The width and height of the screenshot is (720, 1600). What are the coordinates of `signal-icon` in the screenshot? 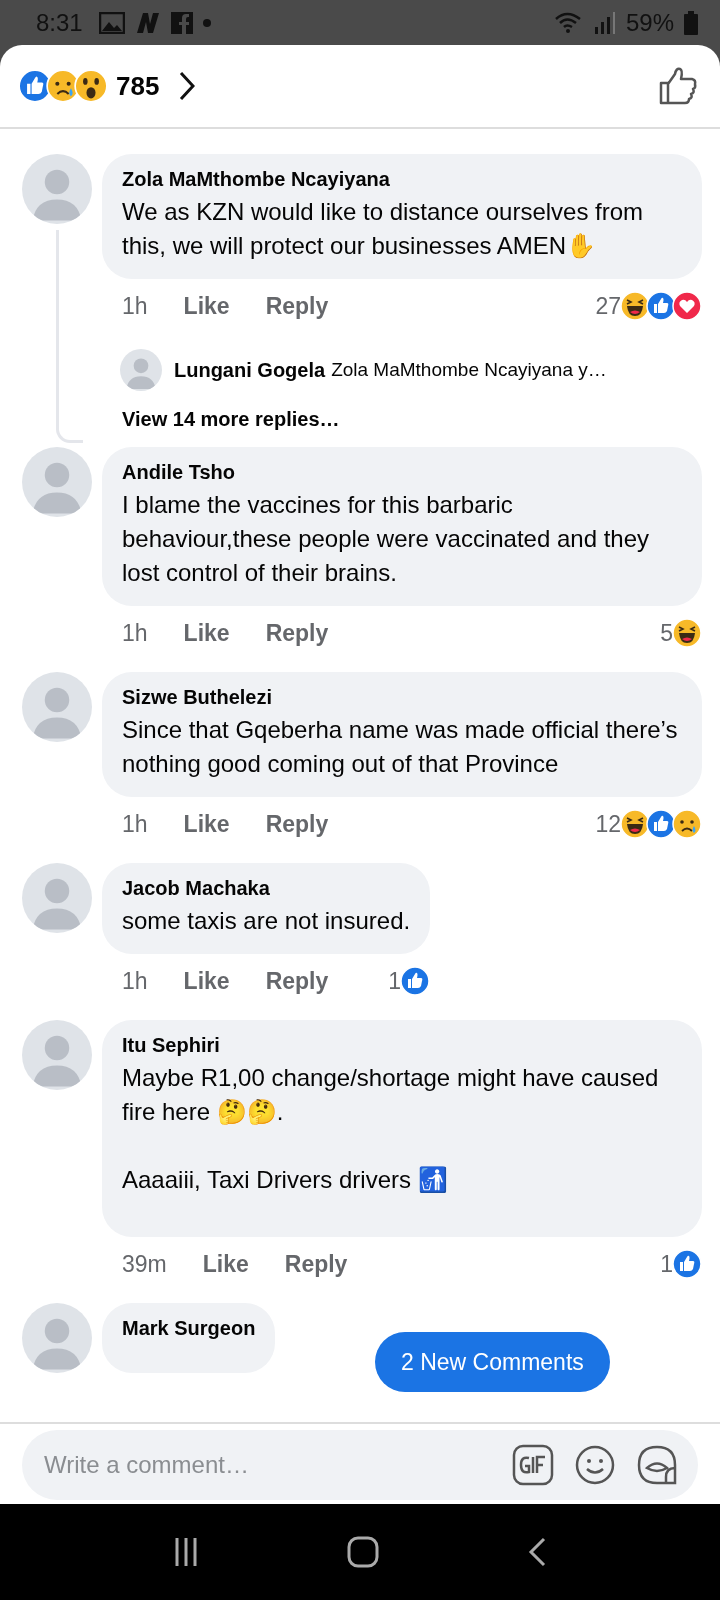 It's located at (604, 22).